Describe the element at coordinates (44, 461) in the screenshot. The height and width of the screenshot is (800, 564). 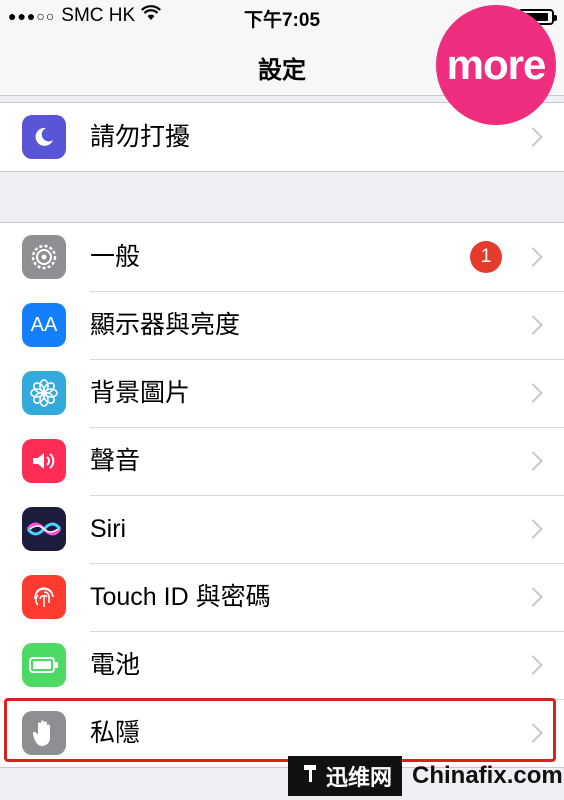
I see `speaker-icon` at that location.